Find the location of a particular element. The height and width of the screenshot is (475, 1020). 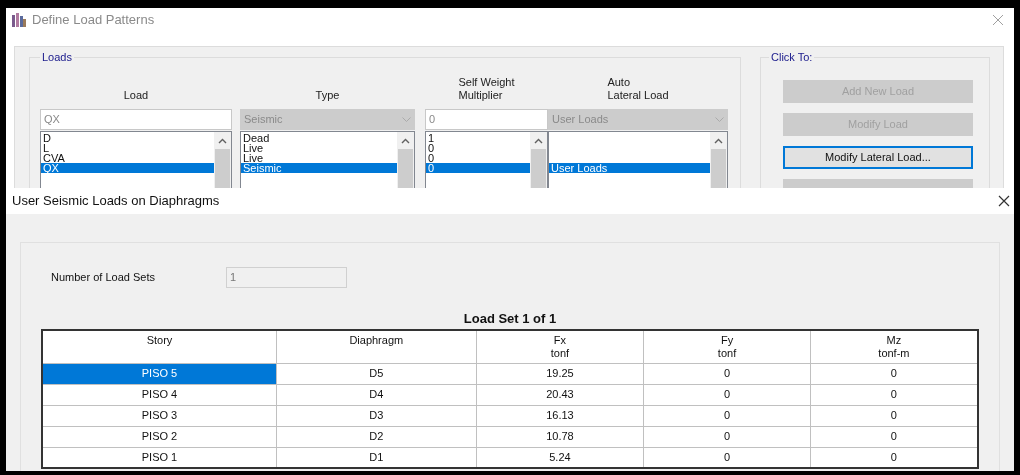

table-cell: D2 is located at coordinates (376, 436).